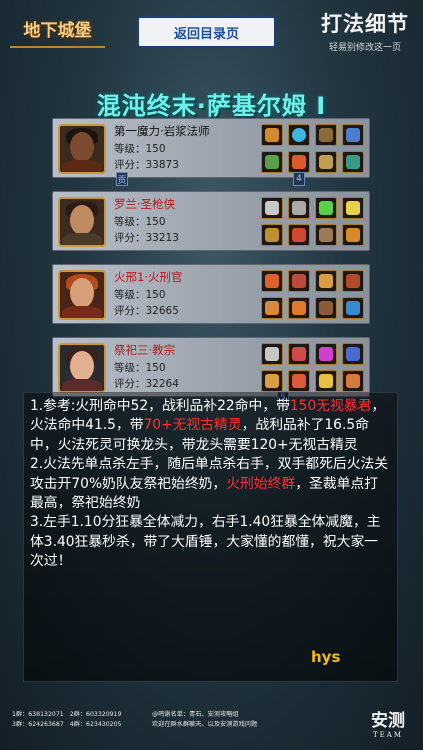  Describe the element at coordinates (299, 179) in the screenshot. I see `card-badge: 4` at that location.